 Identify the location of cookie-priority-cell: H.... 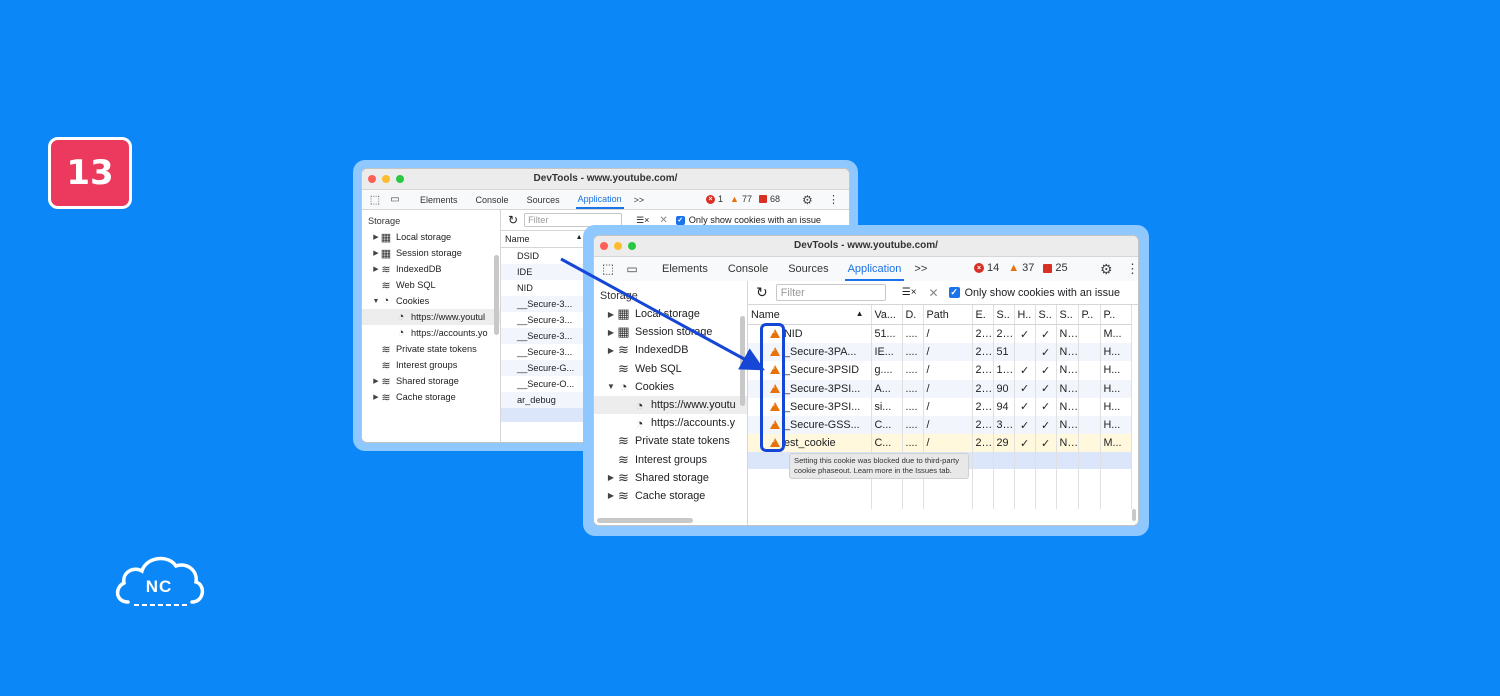
(1116, 370).